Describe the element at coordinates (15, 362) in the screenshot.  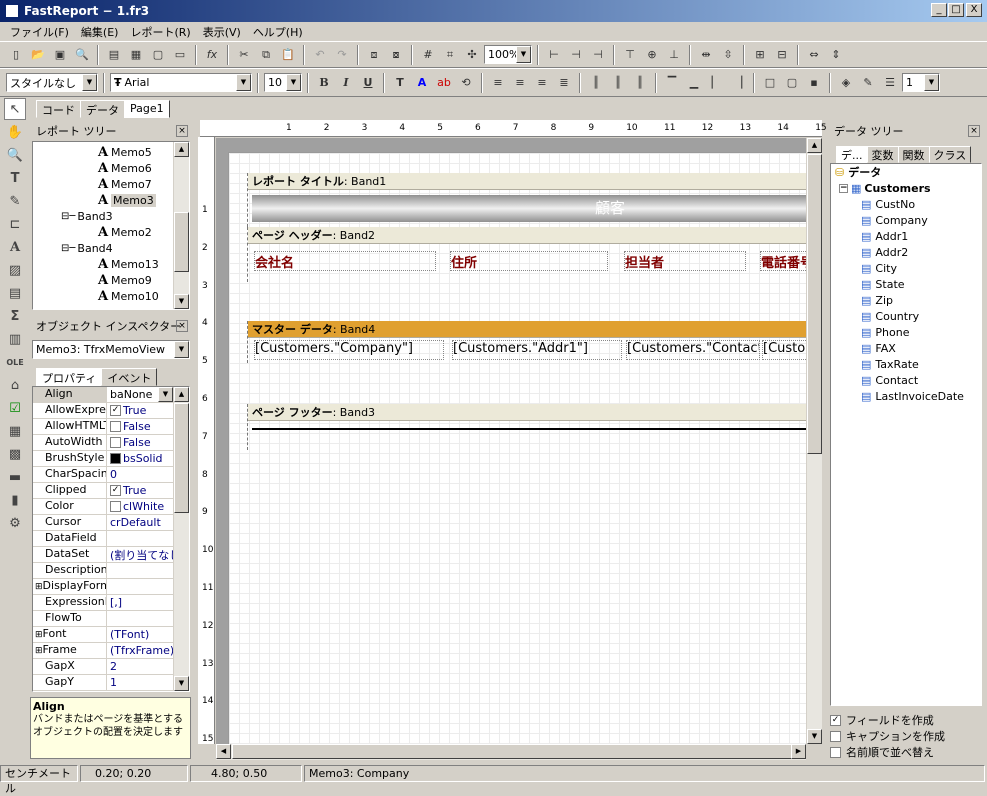
I see `ole-icon: OLE` at that location.